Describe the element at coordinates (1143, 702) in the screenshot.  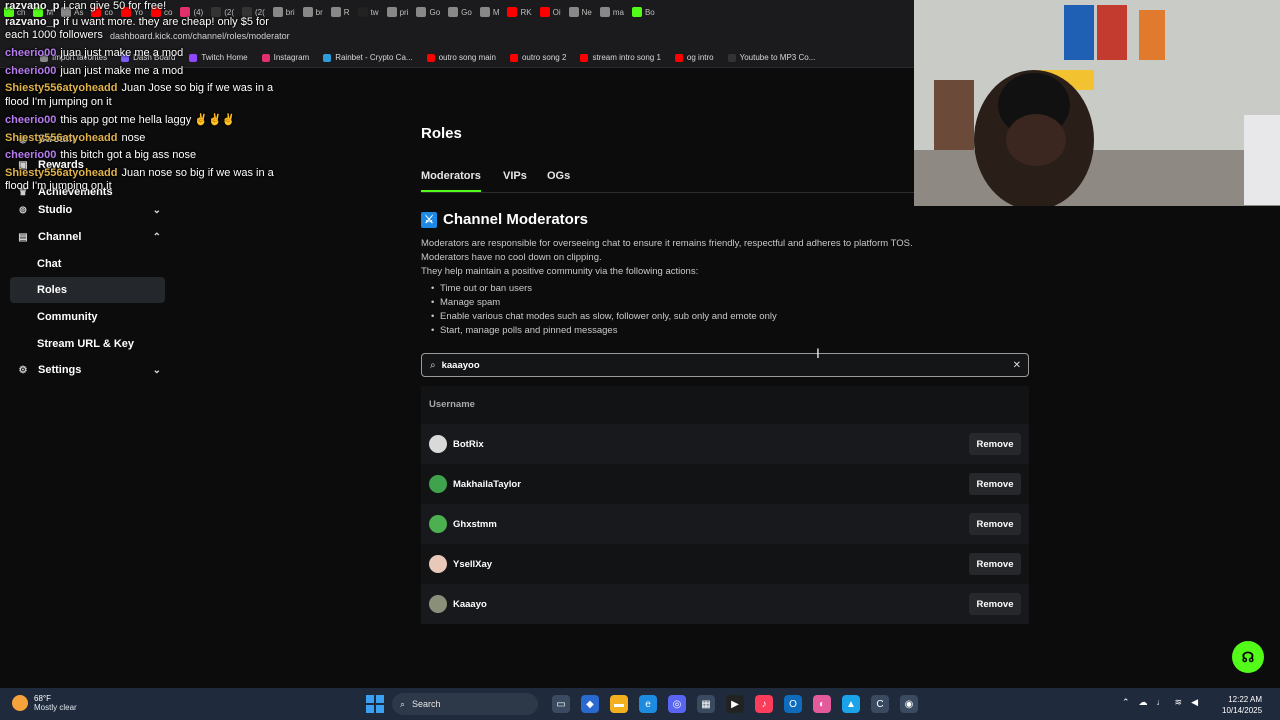
I see `cloud-icon: ☁` at that location.